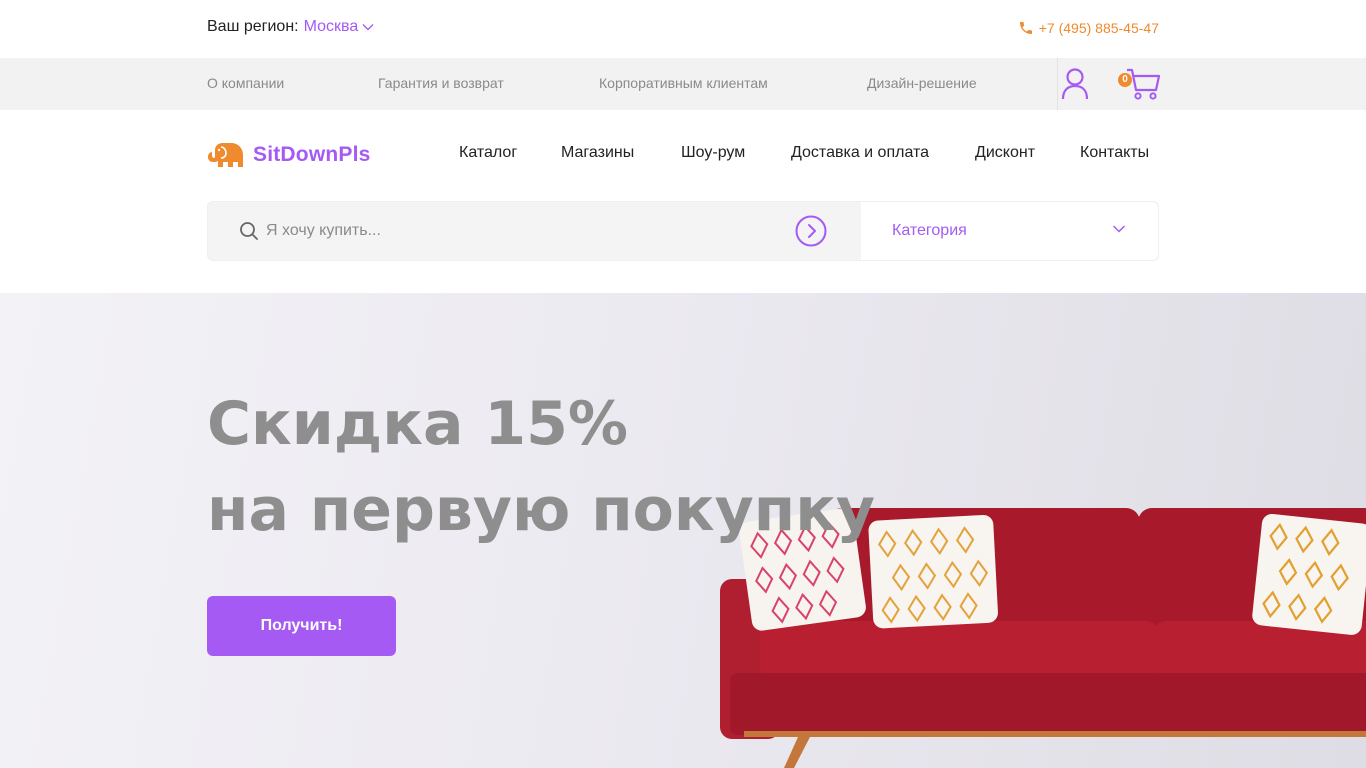  Describe the element at coordinates (929, 230) in the screenshot. I see `category-label: Категория` at that location.